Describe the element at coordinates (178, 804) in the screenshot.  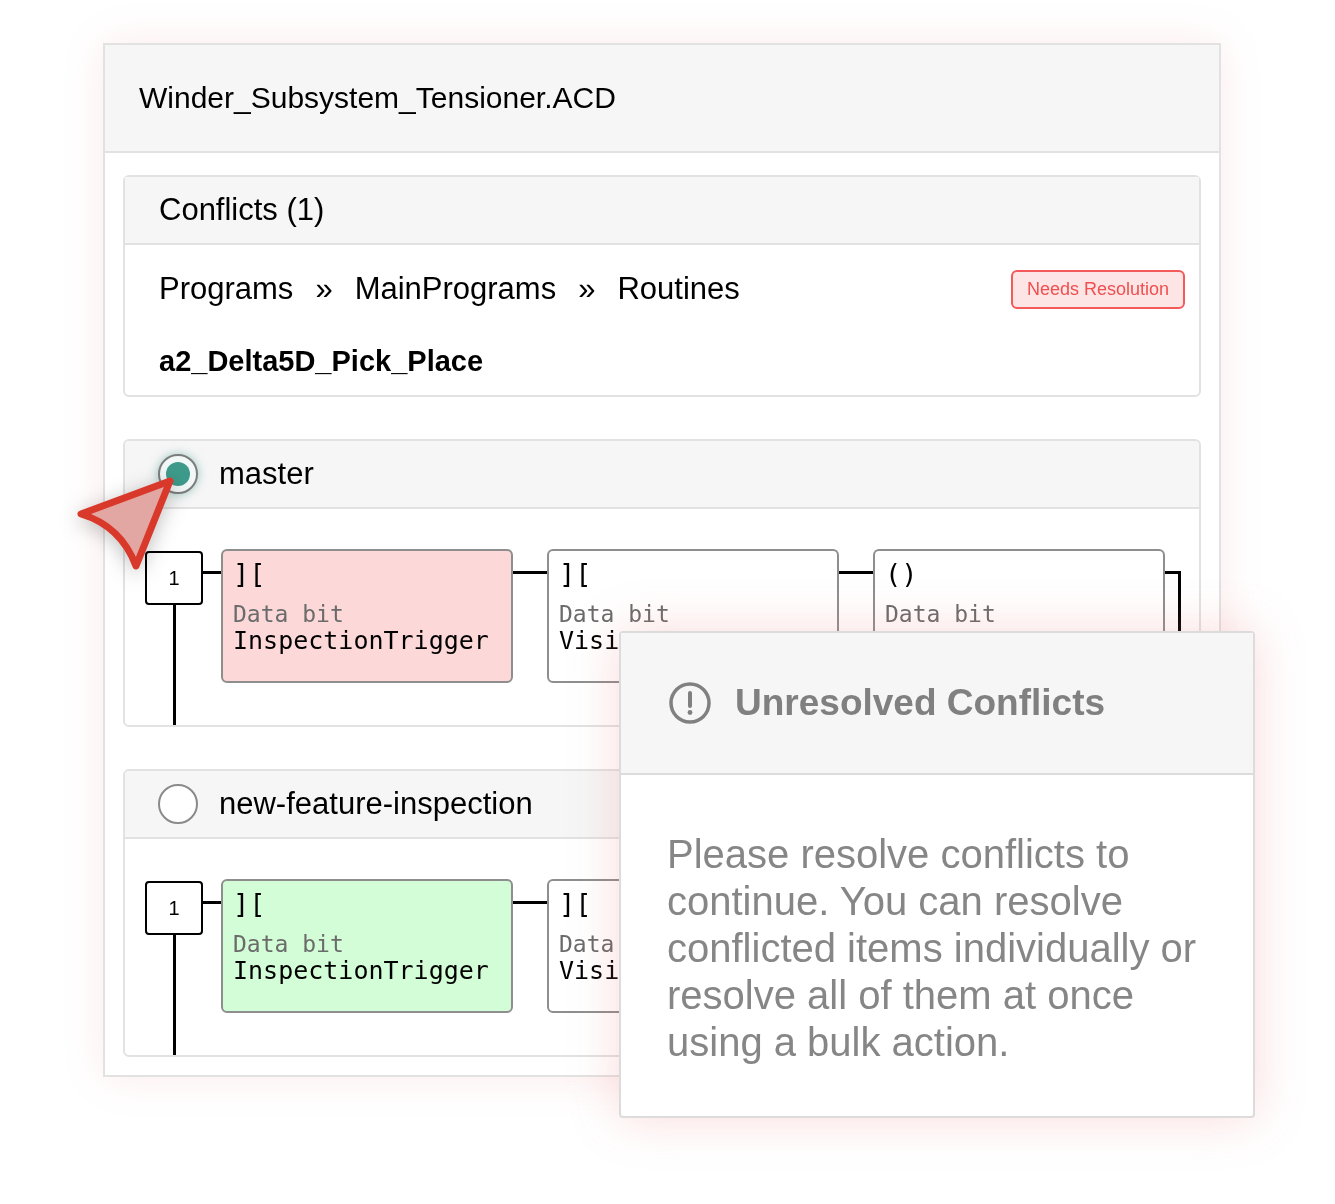
I see `branch-radio` at that location.